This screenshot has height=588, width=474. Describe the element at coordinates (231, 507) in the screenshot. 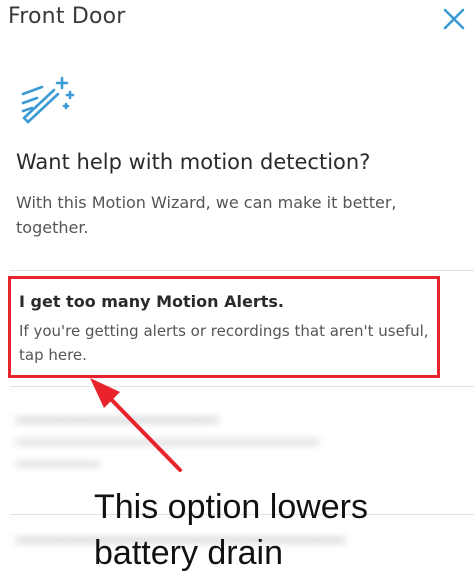

I see `annotation-line: This option lowers` at that location.